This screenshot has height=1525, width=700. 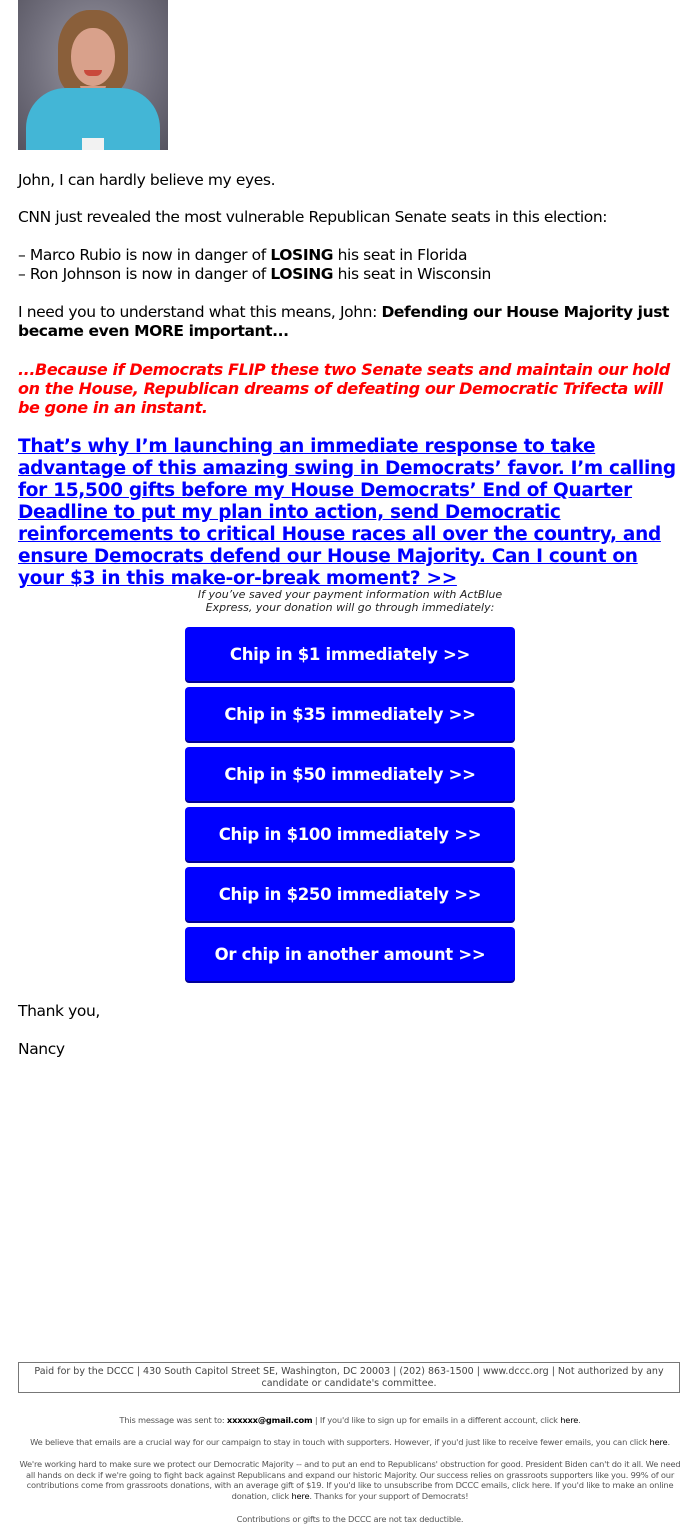 I want to click on donate-250-button: Chip in $250 immediately >>, so click(x=350, y=894).